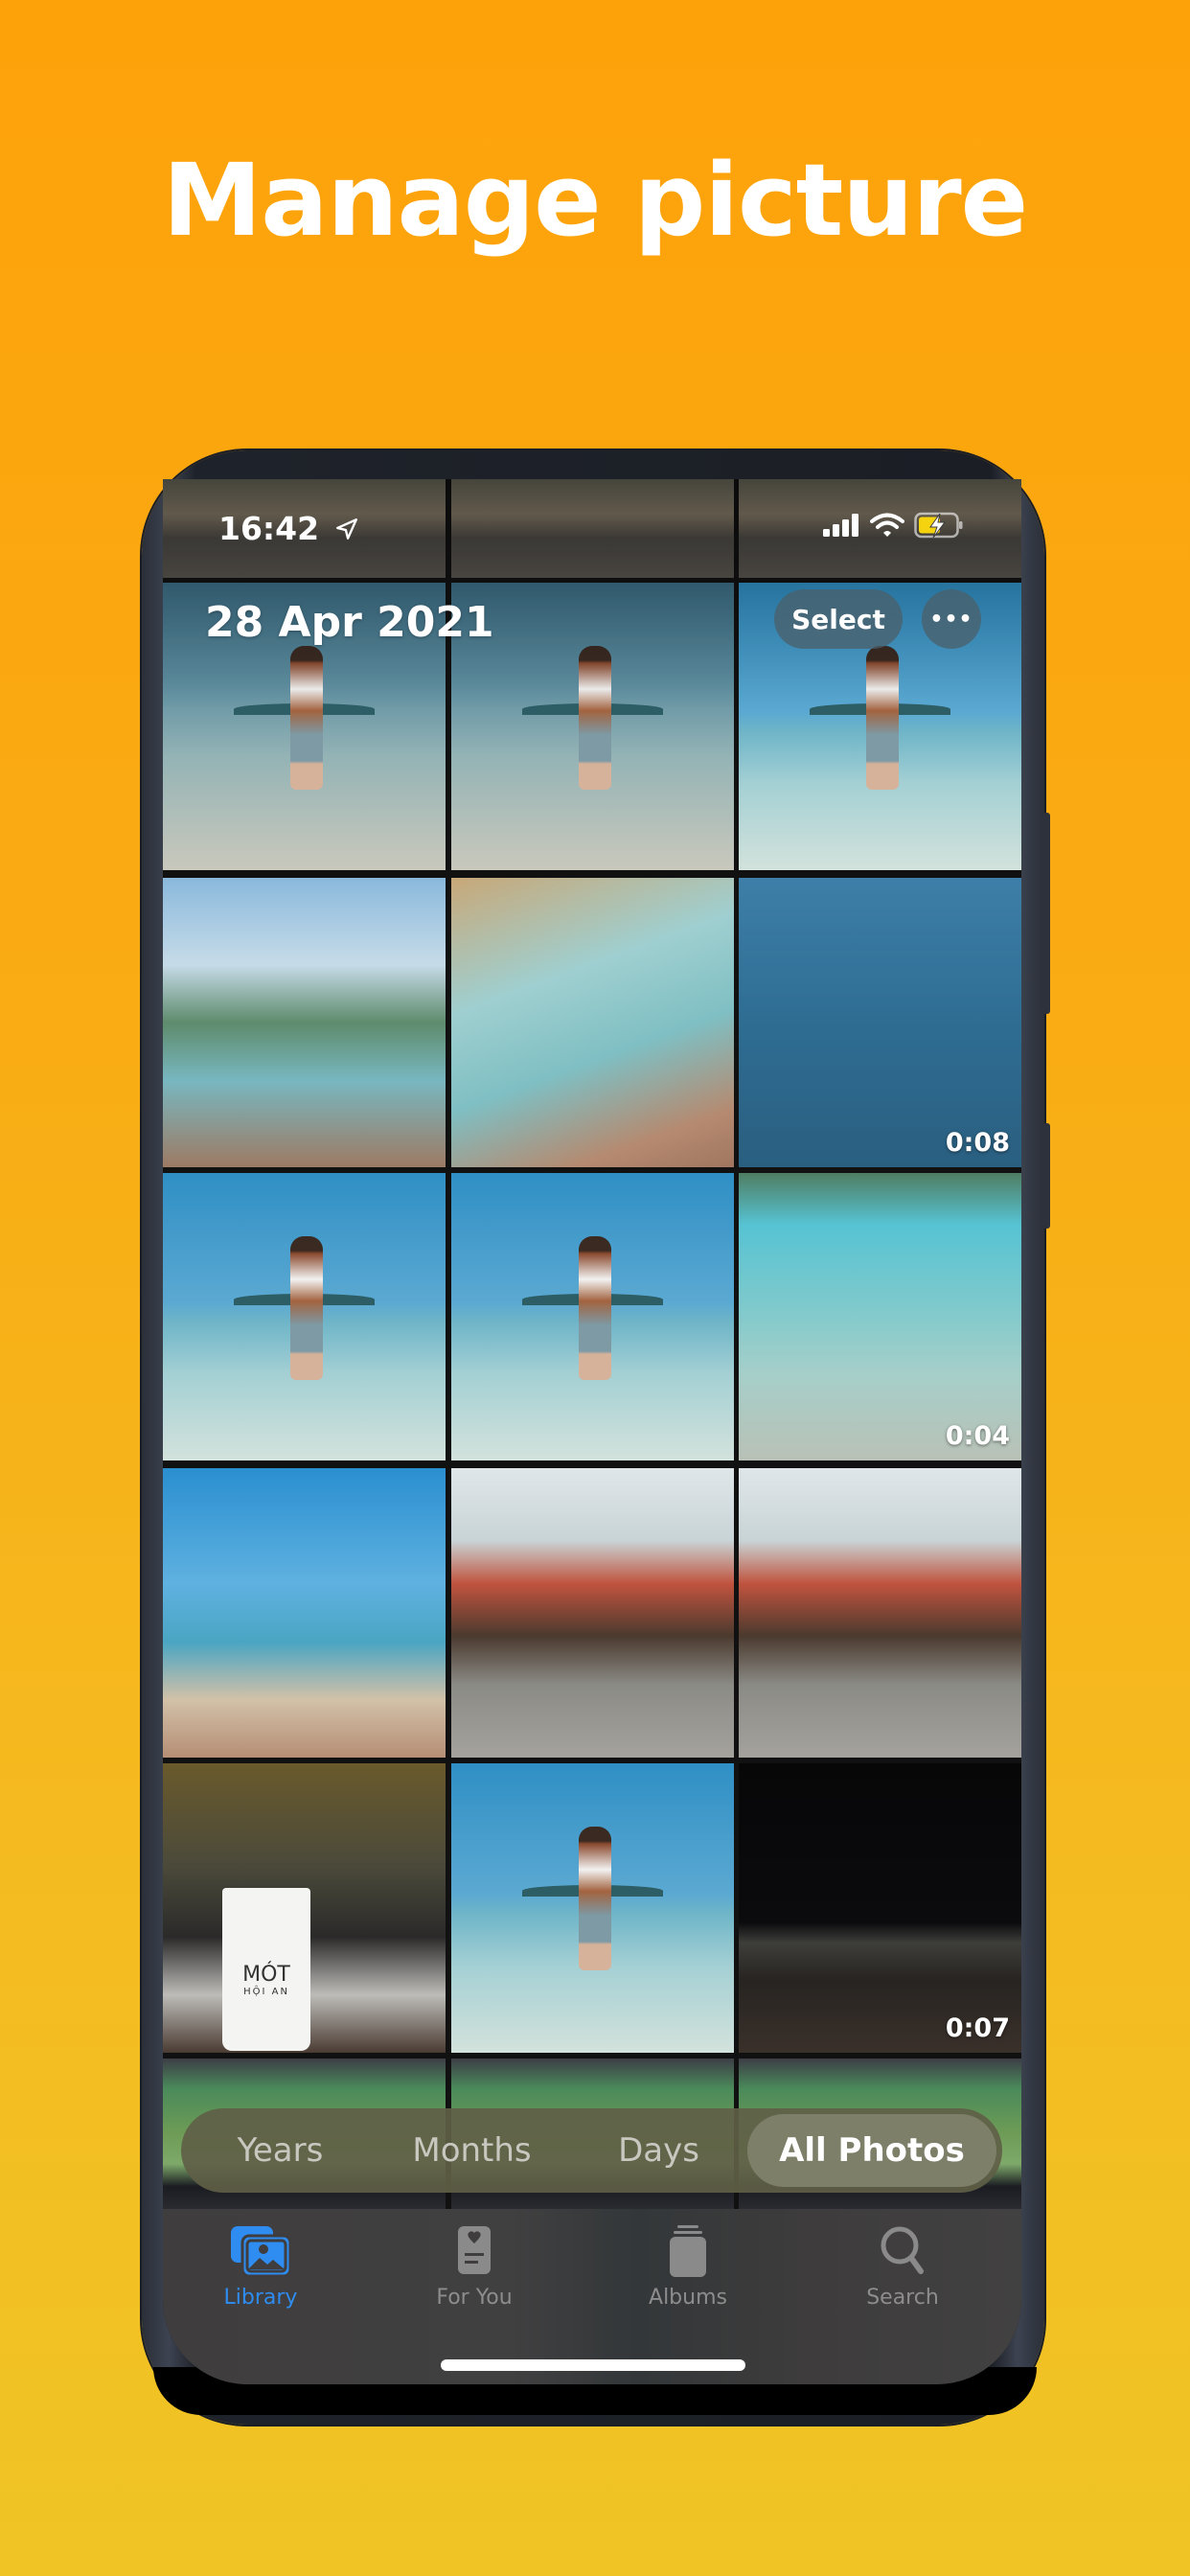 This screenshot has height=2576, width=1190. I want to click on view-switcher: Years Months Days All Photos, so click(591, 2150).